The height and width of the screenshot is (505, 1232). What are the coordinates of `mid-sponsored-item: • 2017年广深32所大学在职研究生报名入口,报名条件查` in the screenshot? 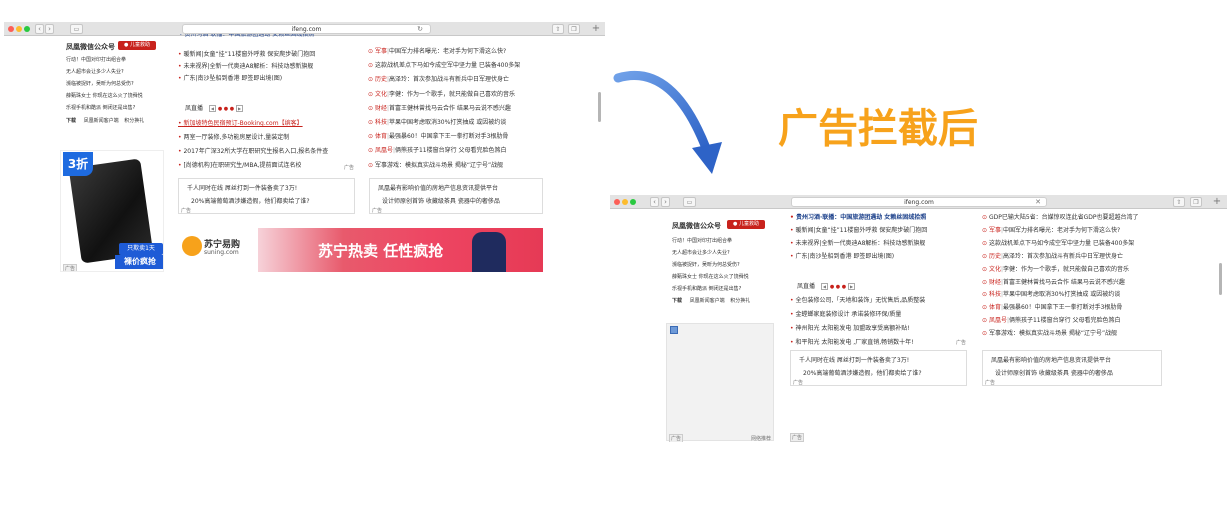 It's located at (253, 150).